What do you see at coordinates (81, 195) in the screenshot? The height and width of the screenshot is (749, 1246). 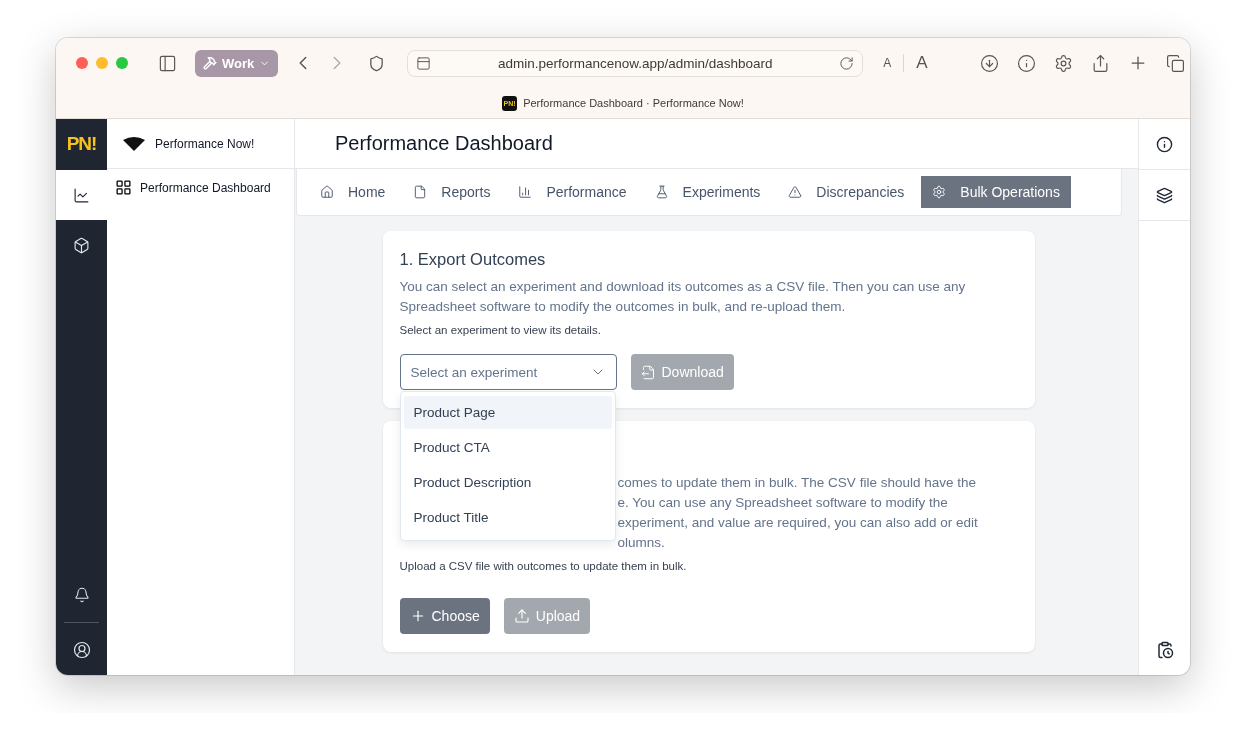 I see `chart-icon` at bounding box center [81, 195].